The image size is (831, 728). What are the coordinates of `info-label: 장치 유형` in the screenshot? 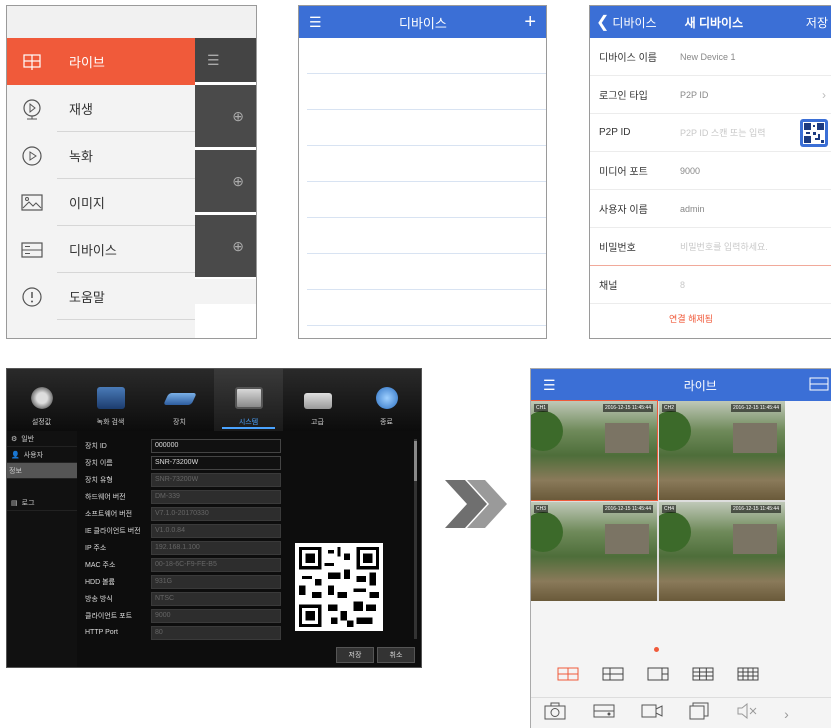 It's located at (99, 480).